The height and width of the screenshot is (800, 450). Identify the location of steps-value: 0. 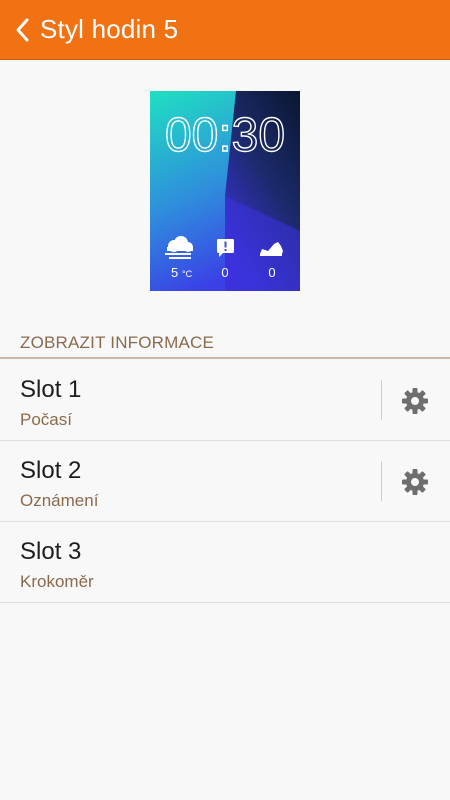
(271, 272).